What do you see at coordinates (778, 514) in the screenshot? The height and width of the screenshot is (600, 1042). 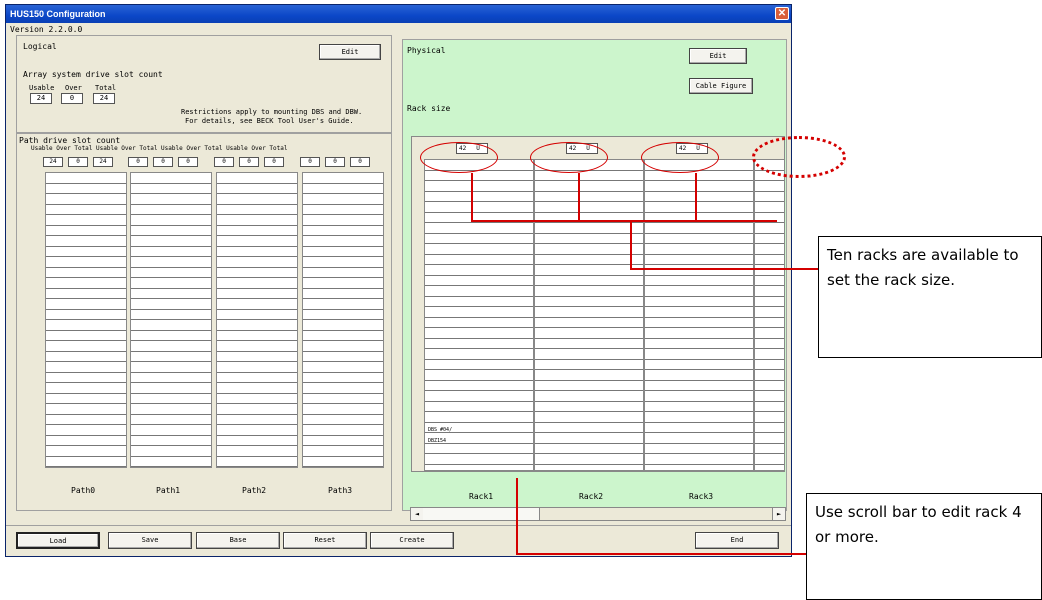 I see `scroll-right-arrow: ►` at bounding box center [778, 514].